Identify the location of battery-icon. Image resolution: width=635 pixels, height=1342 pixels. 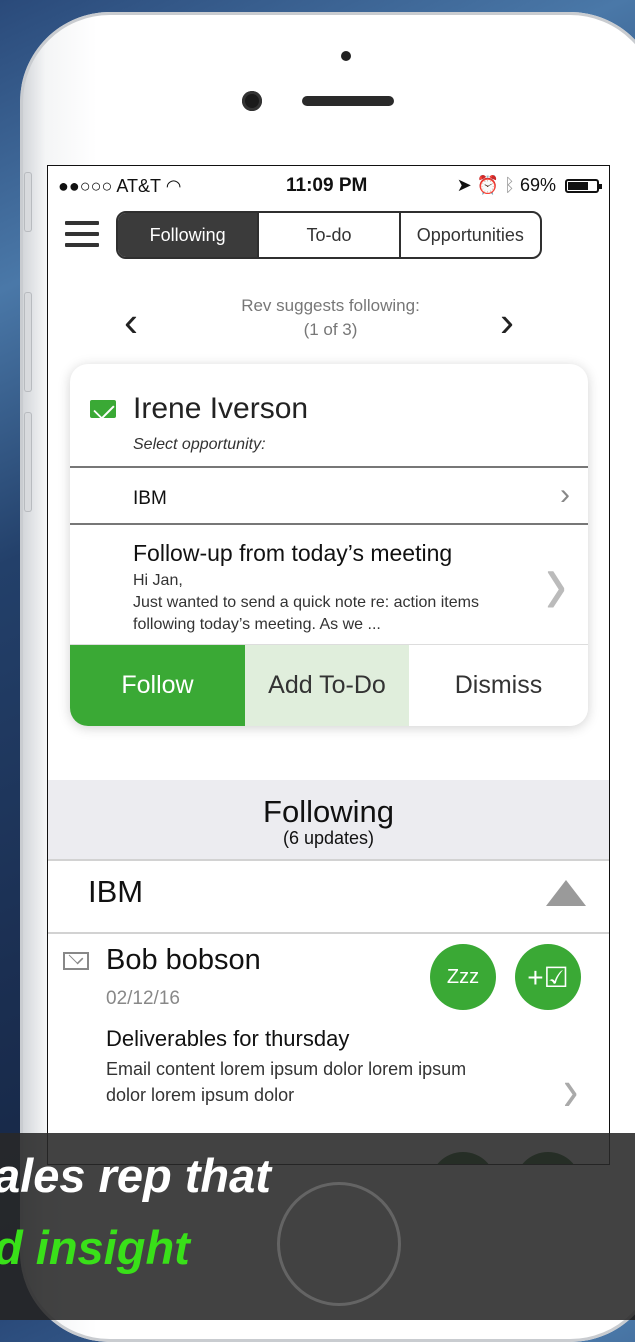
(583, 186).